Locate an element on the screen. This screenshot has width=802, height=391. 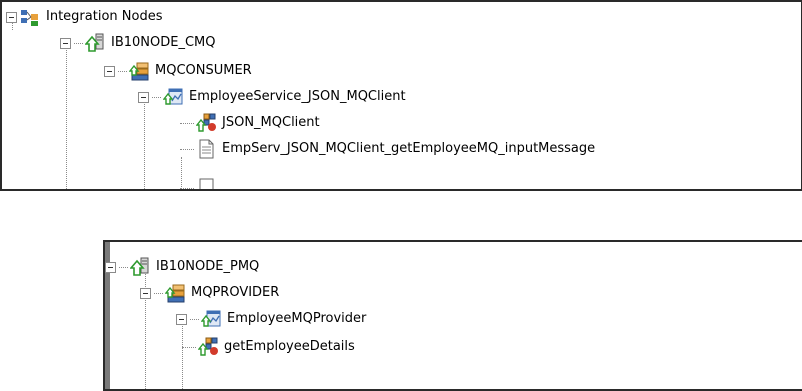
tree-item-employeeservice-json-mqclient: EmployeeService_JSON_MQClient is located at coordinates (272, 97).